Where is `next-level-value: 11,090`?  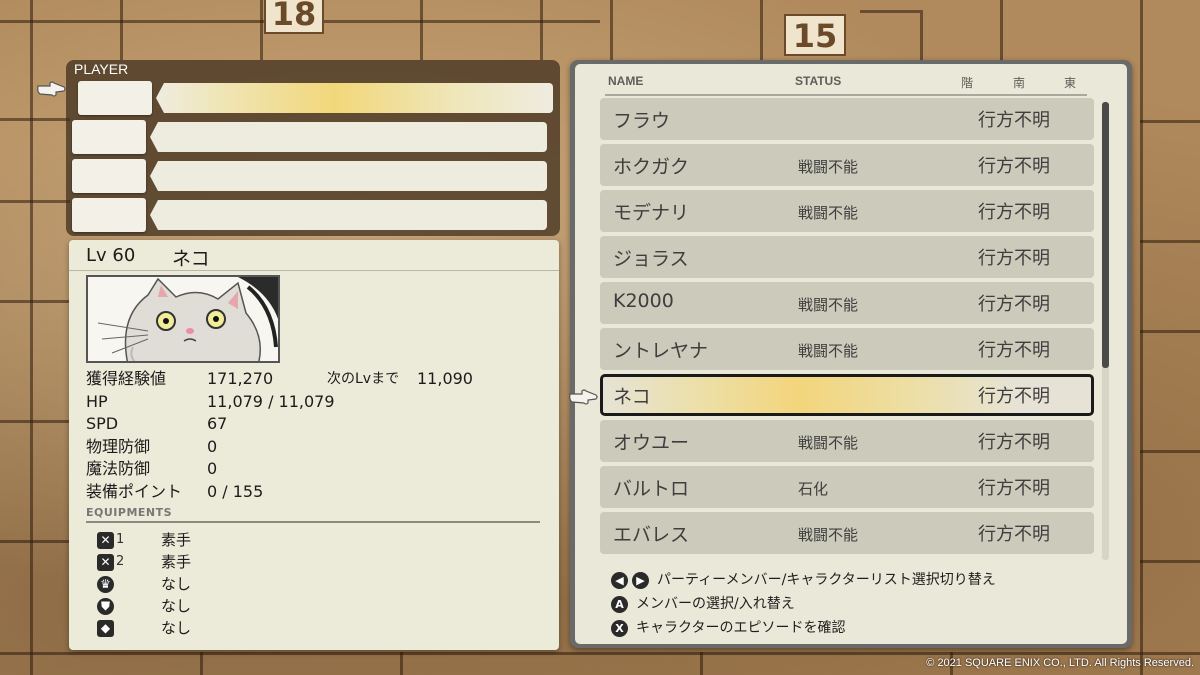
next-level-value: 11,090 is located at coordinates (445, 378).